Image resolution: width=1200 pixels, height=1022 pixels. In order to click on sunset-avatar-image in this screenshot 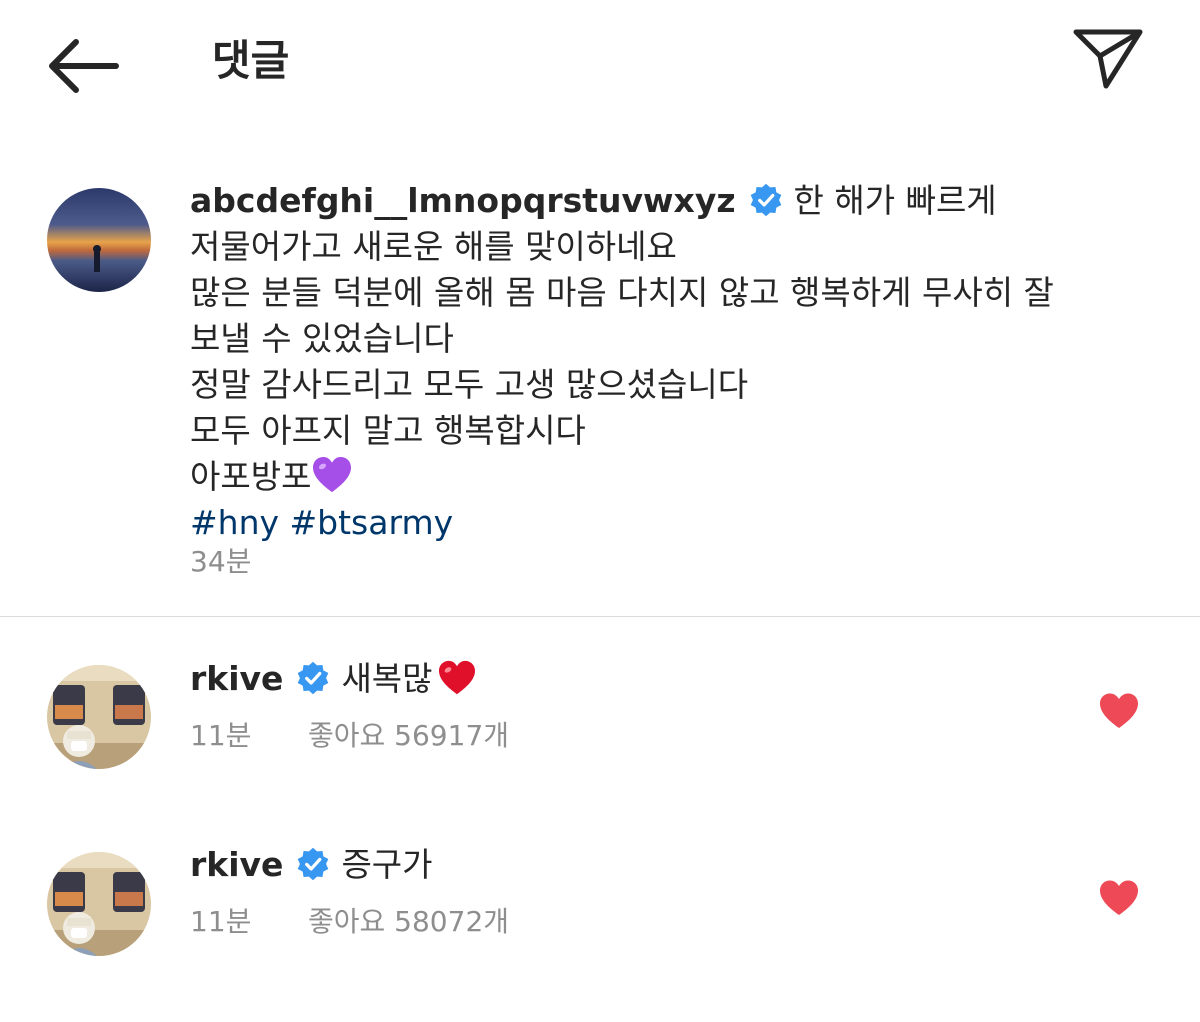, I will do `click(99, 240)`.